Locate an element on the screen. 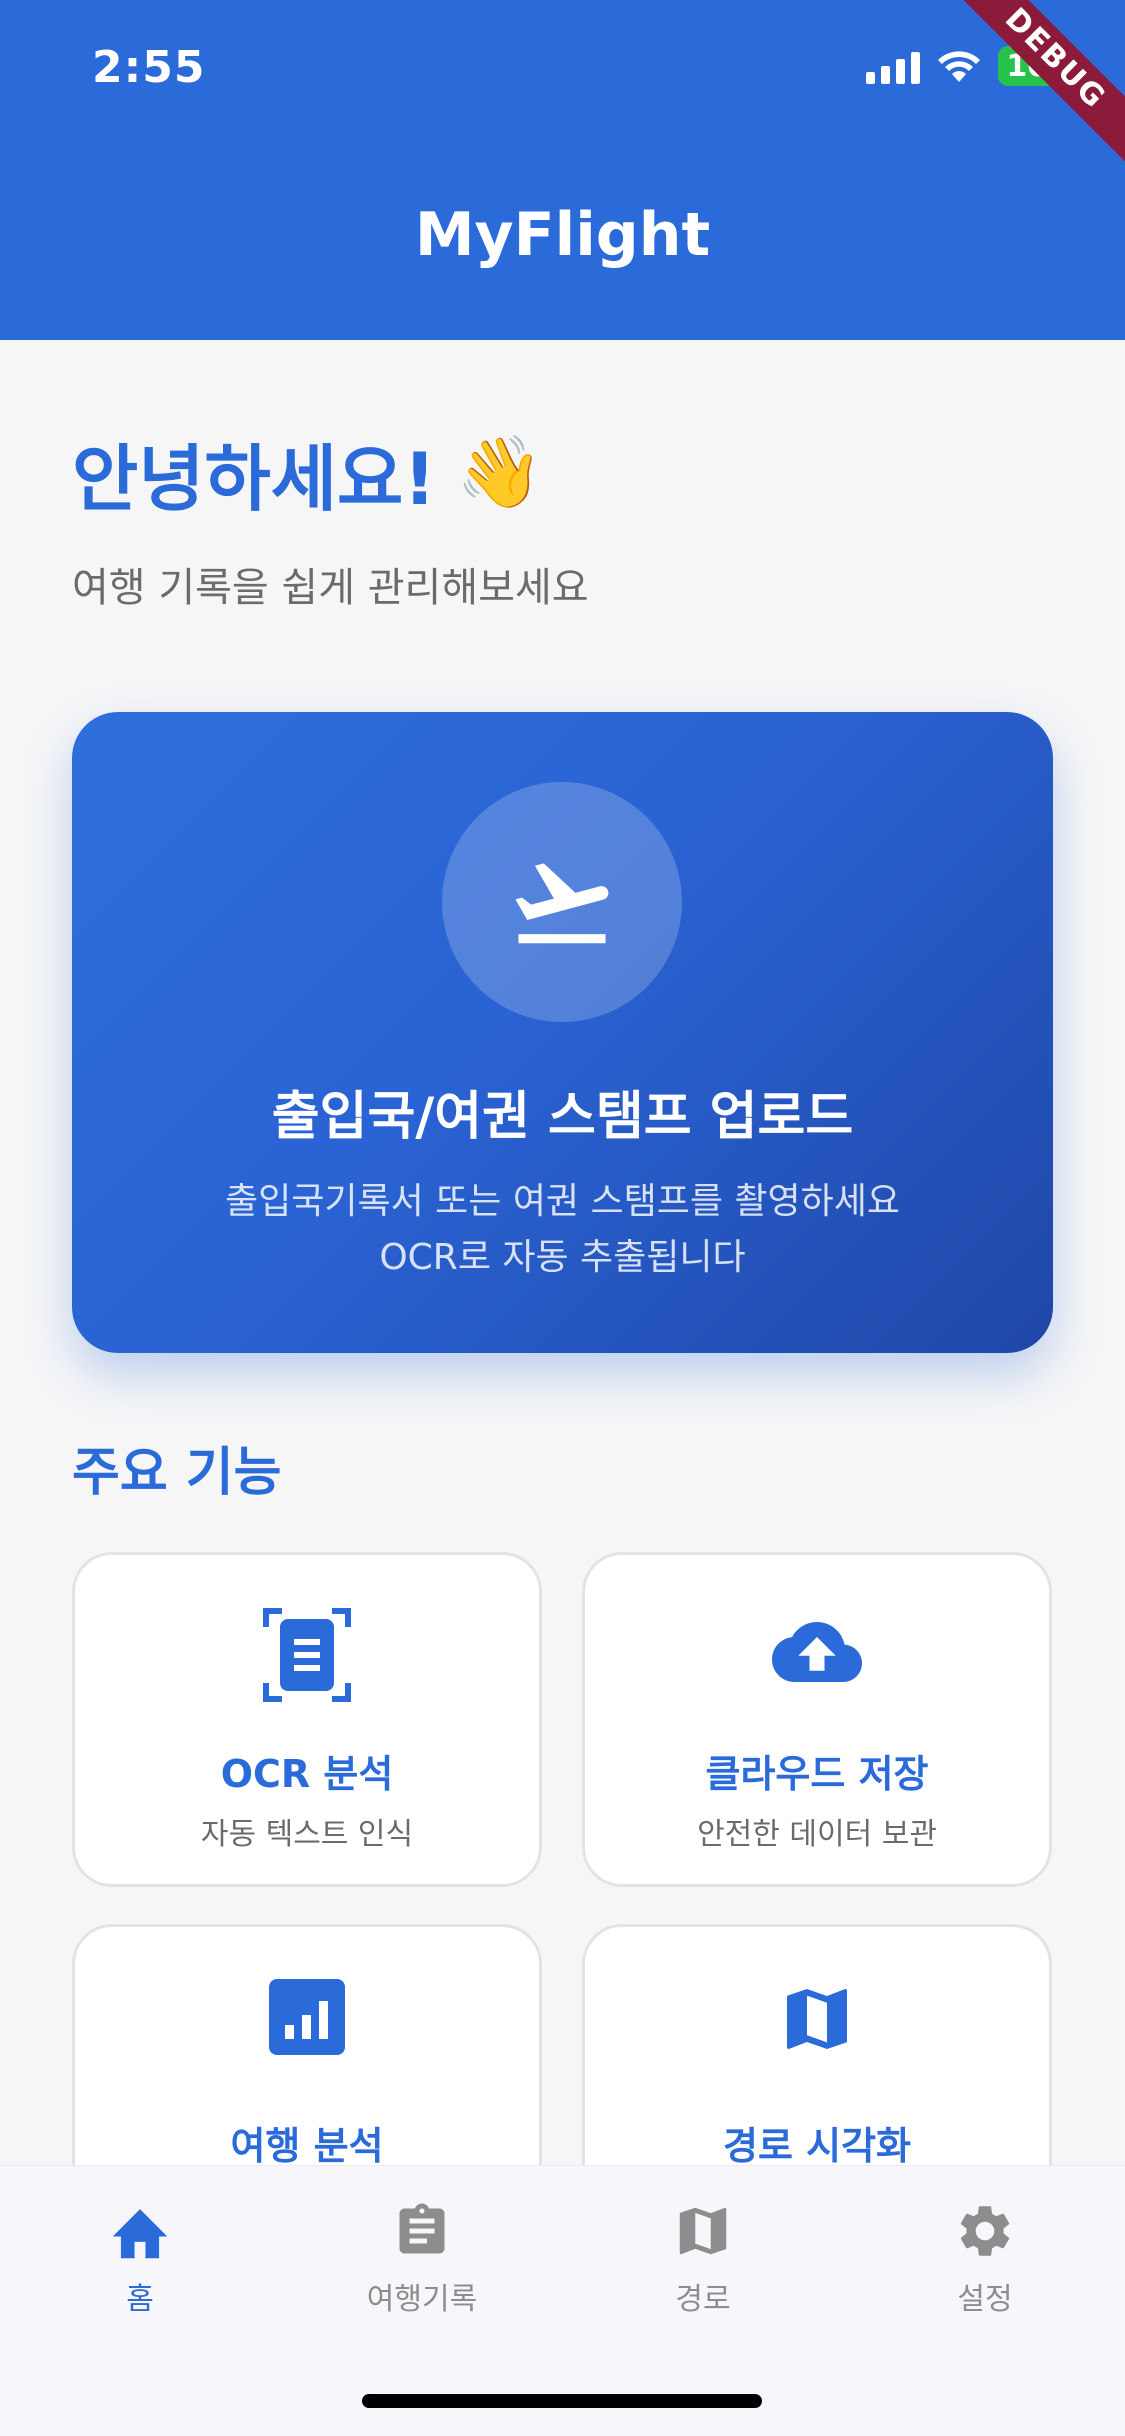 This screenshot has height=2436, width=1125. wifi-icon is located at coordinates (959, 66).